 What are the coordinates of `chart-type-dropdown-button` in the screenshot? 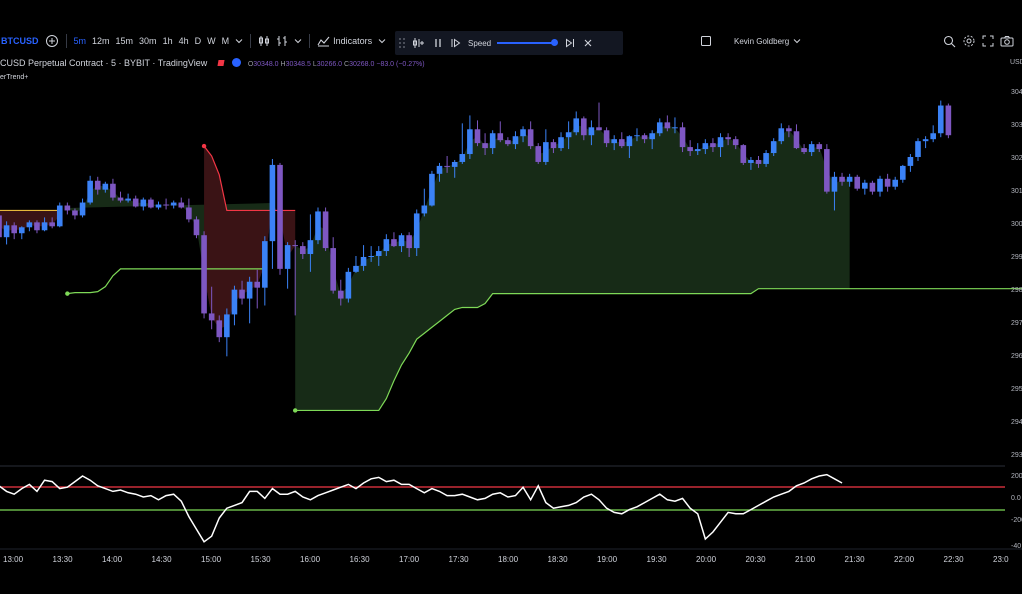 It's located at (298, 41).